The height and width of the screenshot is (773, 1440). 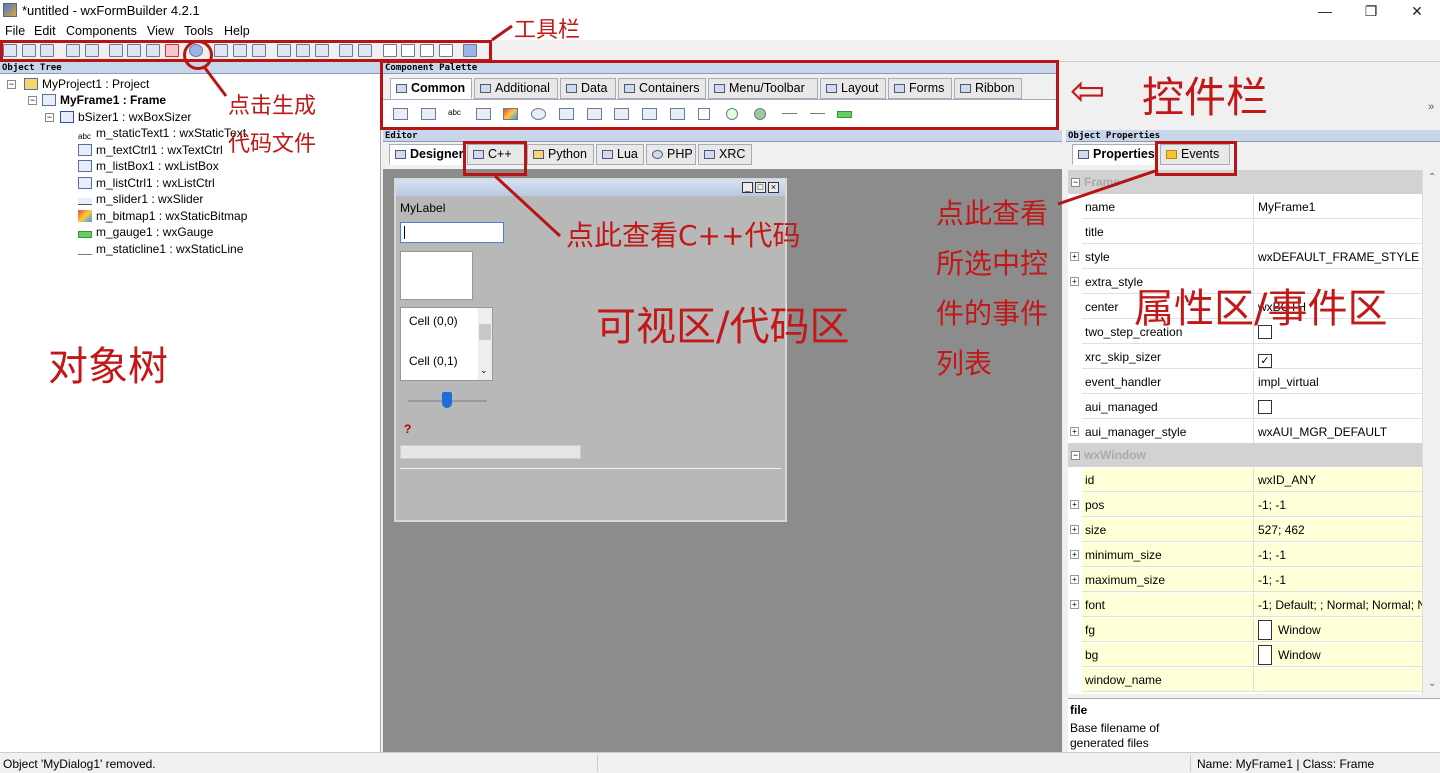 What do you see at coordinates (992, 313) in the screenshot?
I see `annotation-events-3: 件的事件` at bounding box center [992, 313].